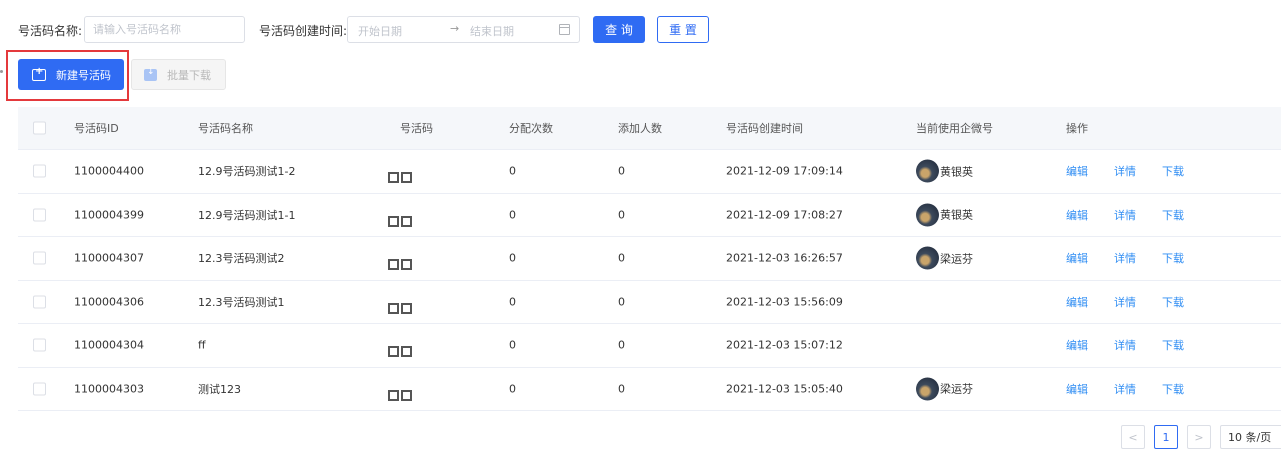 This screenshot has width=1281, height=463. I want to click on row-name: 测试123, so click(219, 389).